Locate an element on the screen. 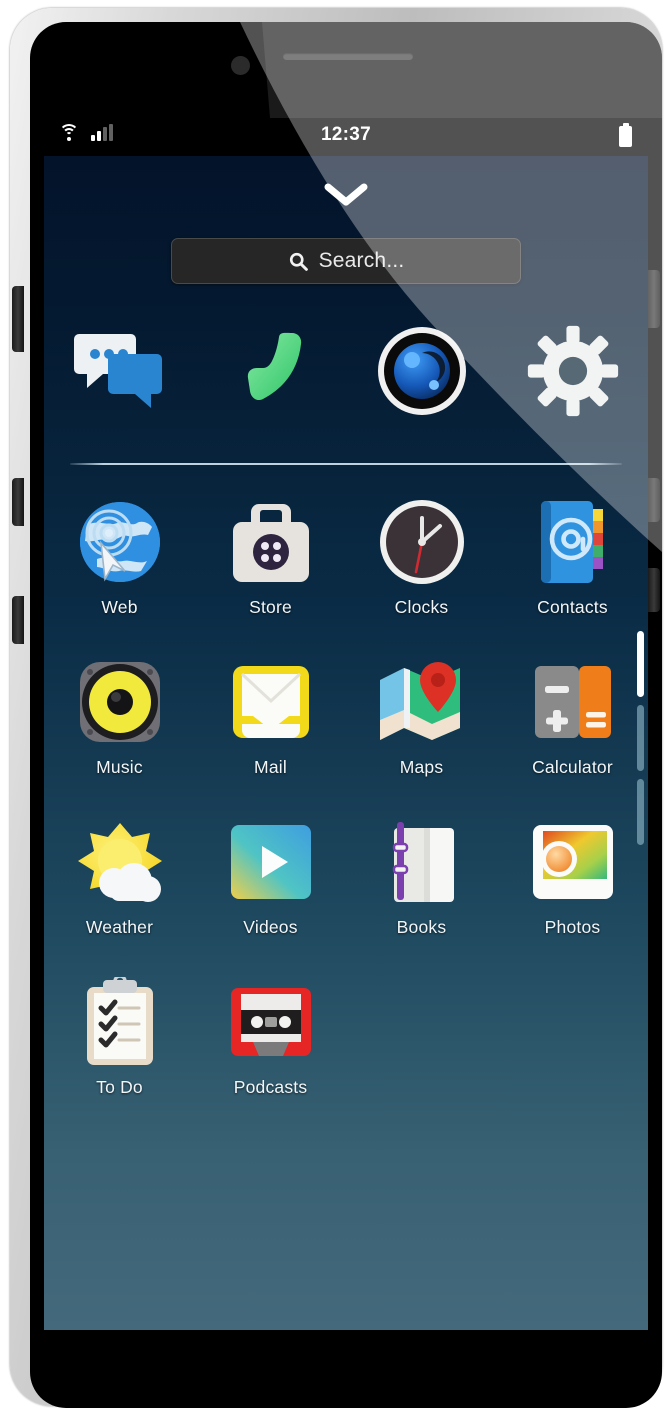 The height and width of the screenshot is (1413, 672). app-contacts: Contacts is located at coordinates (572, 568).